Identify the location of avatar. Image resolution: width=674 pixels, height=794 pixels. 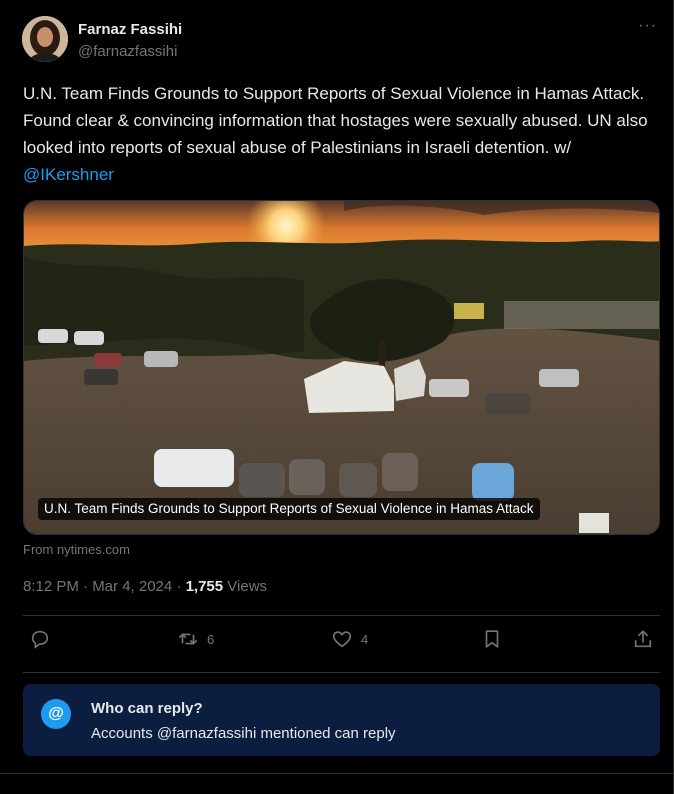
(45, 39).